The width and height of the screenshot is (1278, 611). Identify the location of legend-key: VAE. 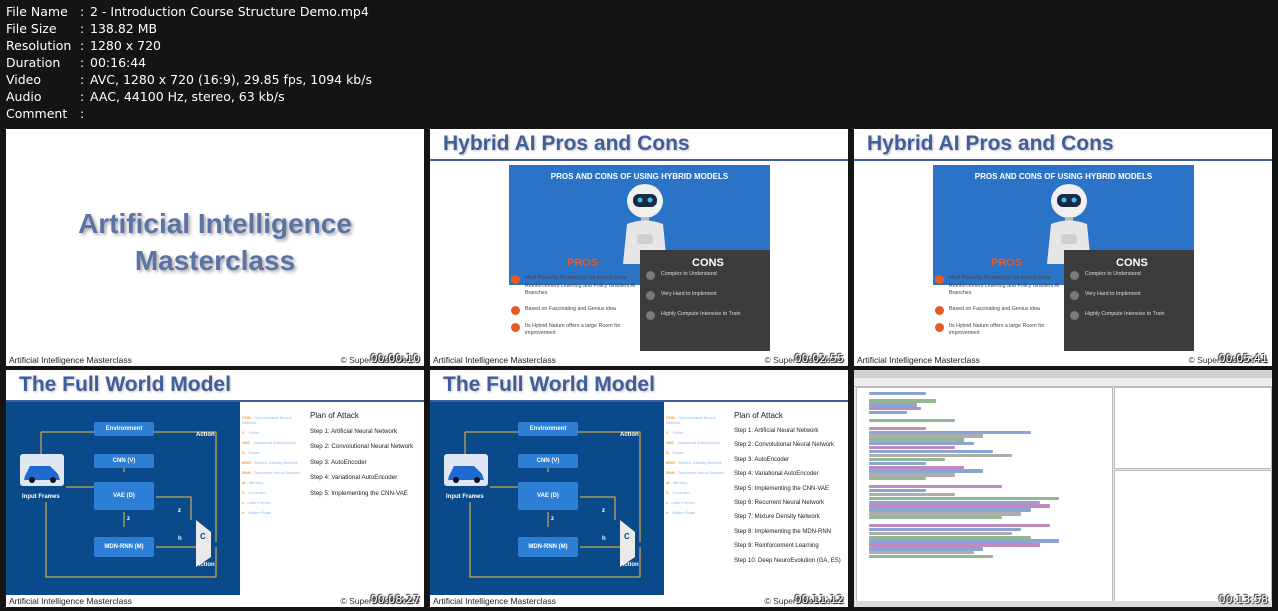
(670, 442).